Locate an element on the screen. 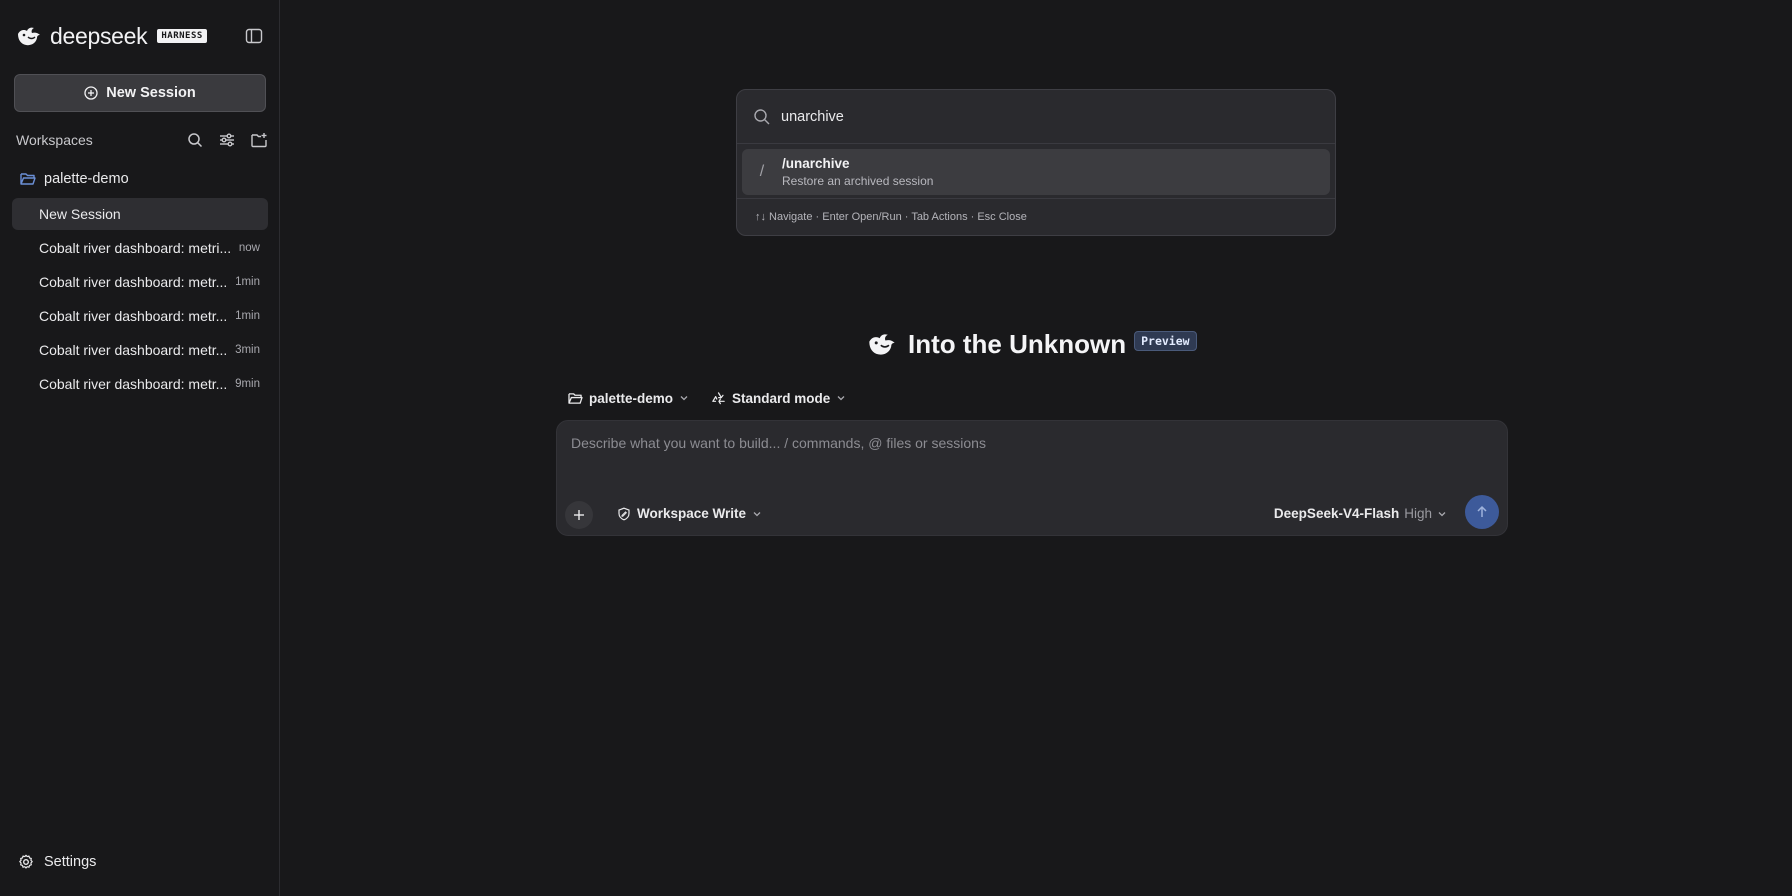  composer-selectors: palette-demo Standard mode is located at coordinates (718, 398).